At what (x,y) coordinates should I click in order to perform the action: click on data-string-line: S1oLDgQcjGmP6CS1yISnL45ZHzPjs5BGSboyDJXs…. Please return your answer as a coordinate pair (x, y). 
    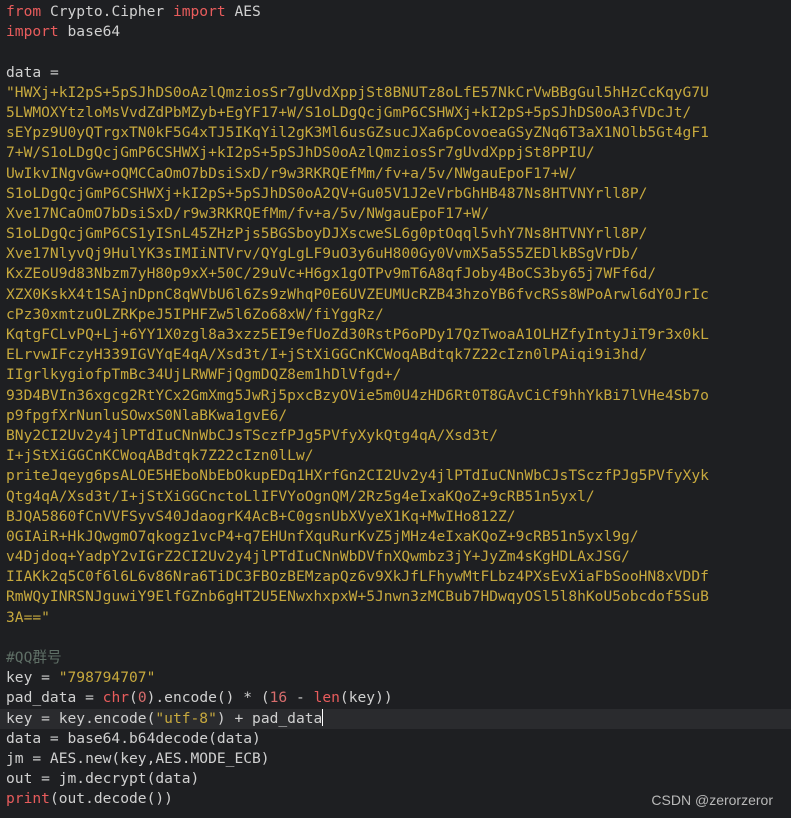
    Looking at the image, I should click on (395, 234).